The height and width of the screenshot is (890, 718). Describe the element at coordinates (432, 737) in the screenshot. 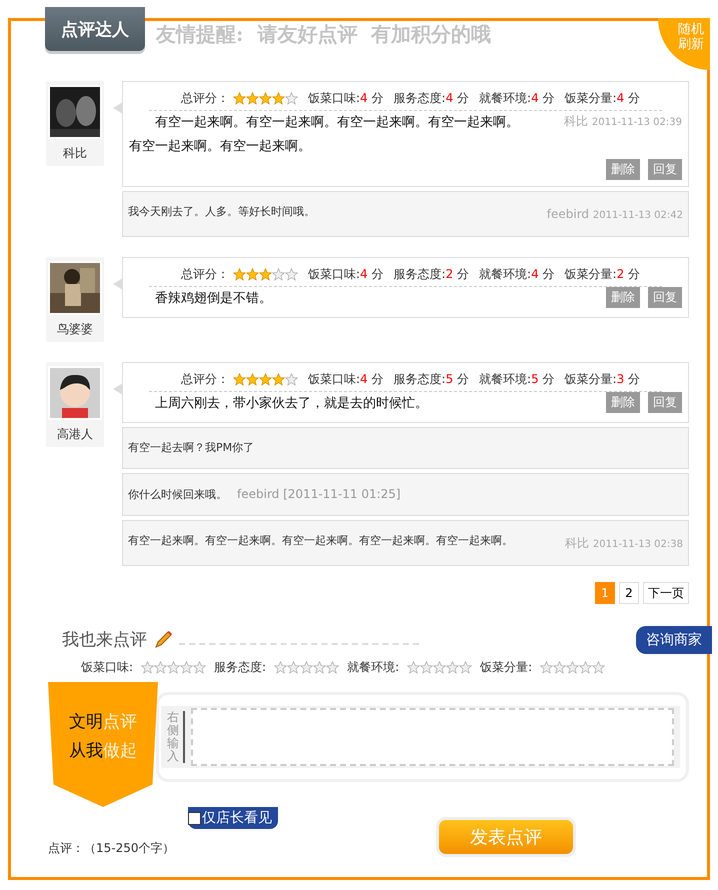

I see `review-input` at that location.